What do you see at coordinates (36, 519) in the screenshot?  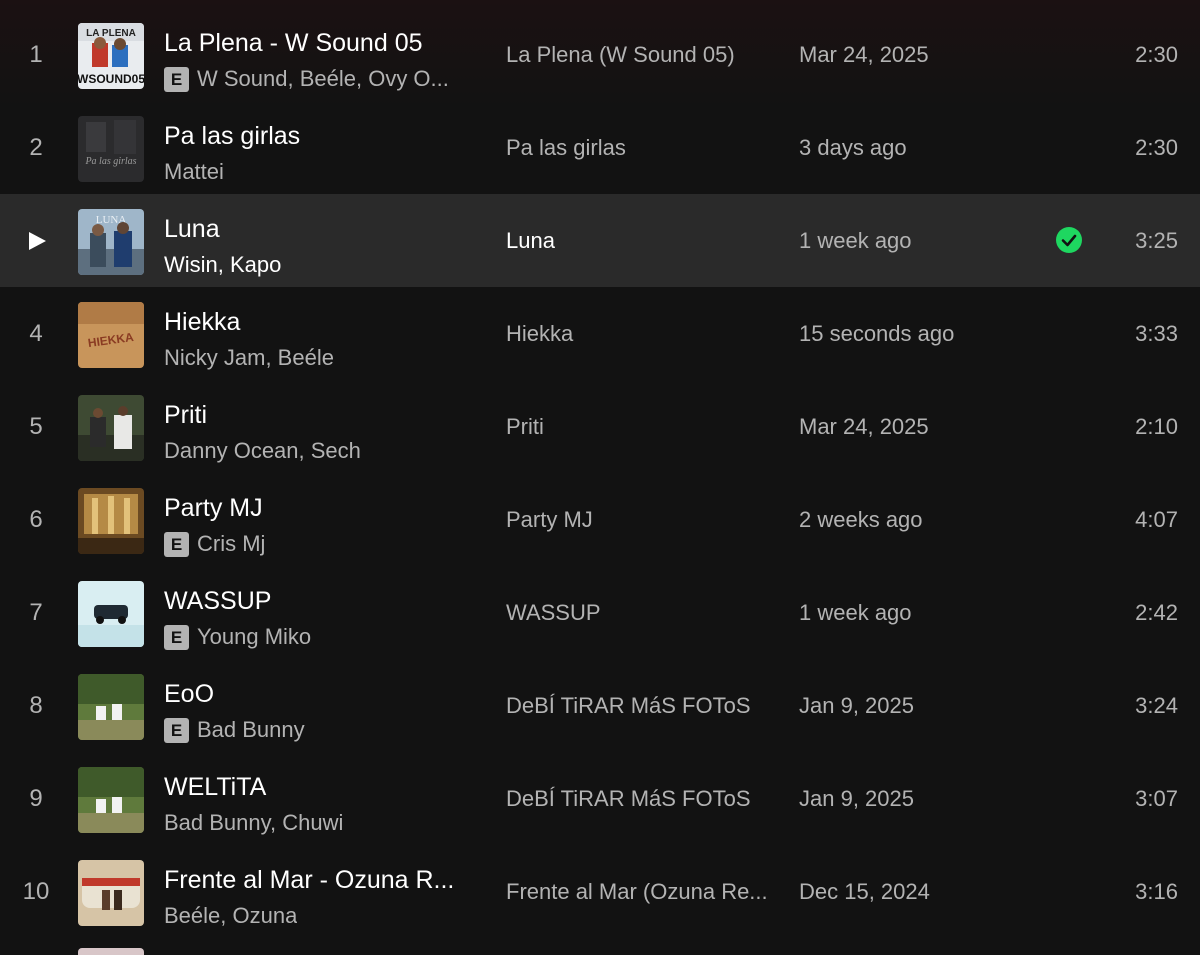 I see `track-number: 6` at bounding box center [36, 519].